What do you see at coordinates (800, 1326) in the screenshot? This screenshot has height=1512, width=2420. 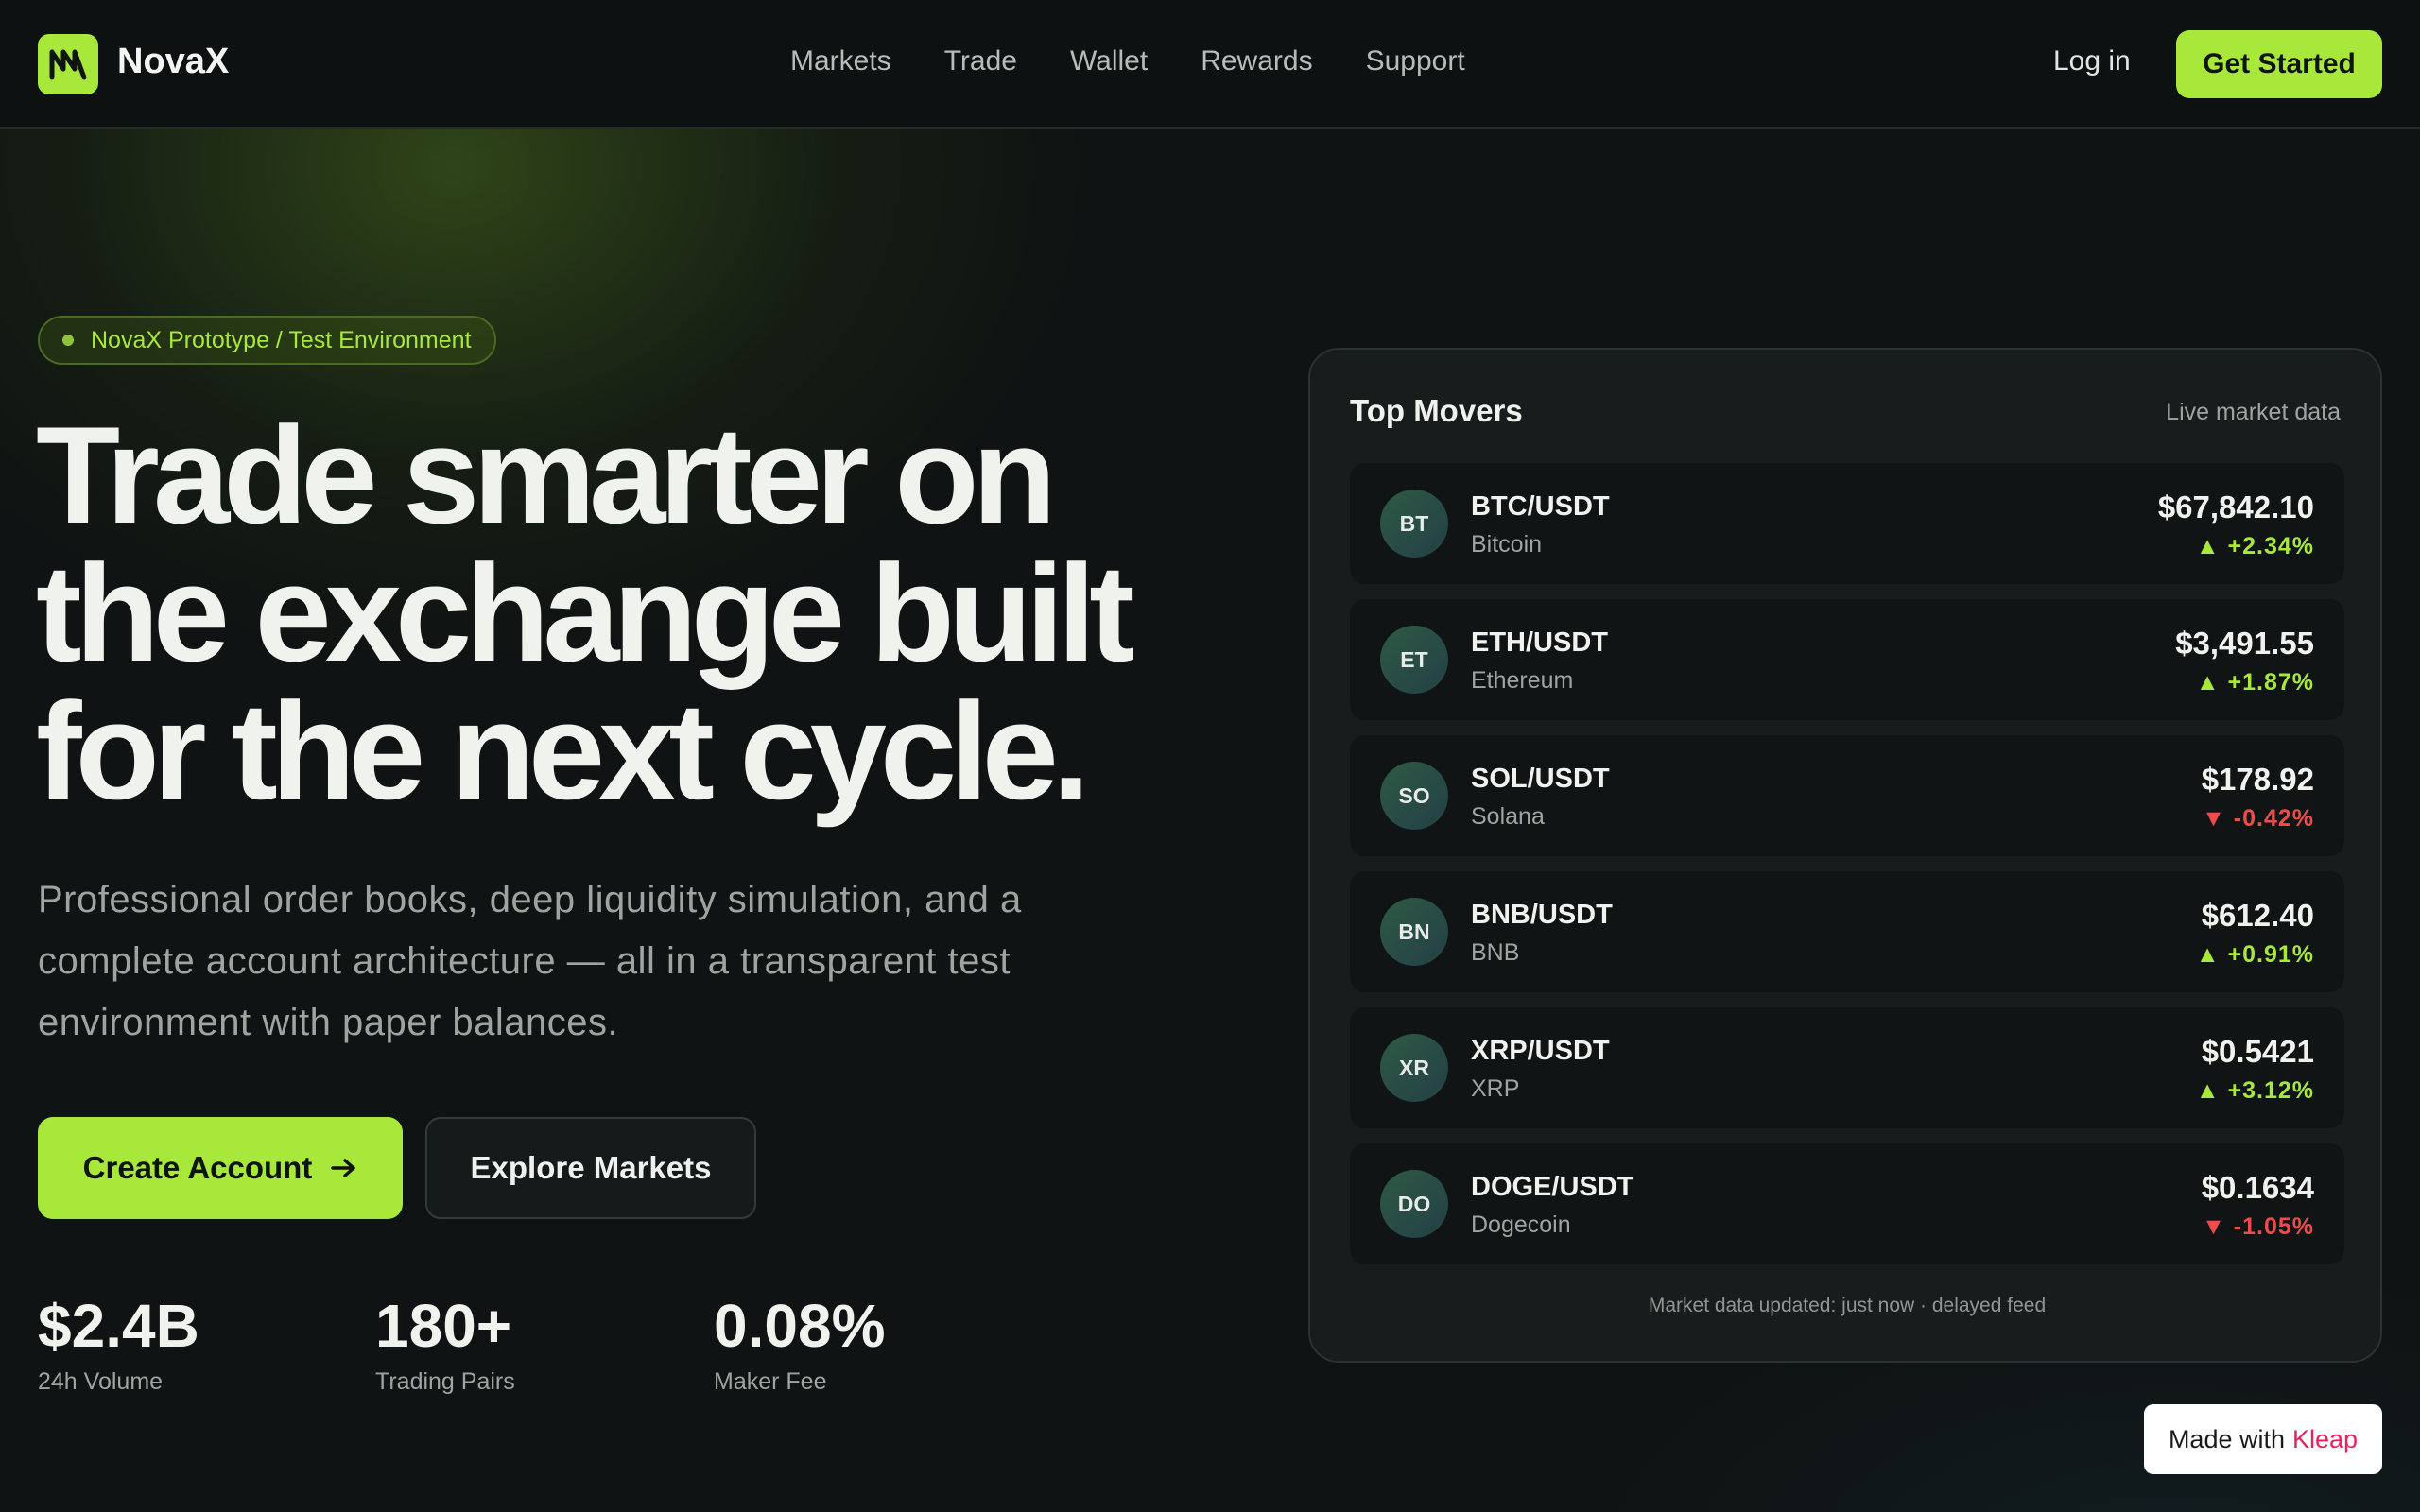 I see `stat-value: 0.08%` at bounding box center [800, 1326].